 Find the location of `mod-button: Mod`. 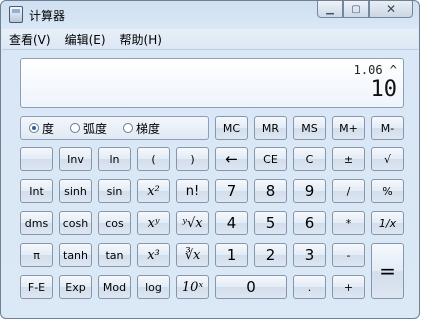

mod-button: Mod is located at coordinates (114, 287).